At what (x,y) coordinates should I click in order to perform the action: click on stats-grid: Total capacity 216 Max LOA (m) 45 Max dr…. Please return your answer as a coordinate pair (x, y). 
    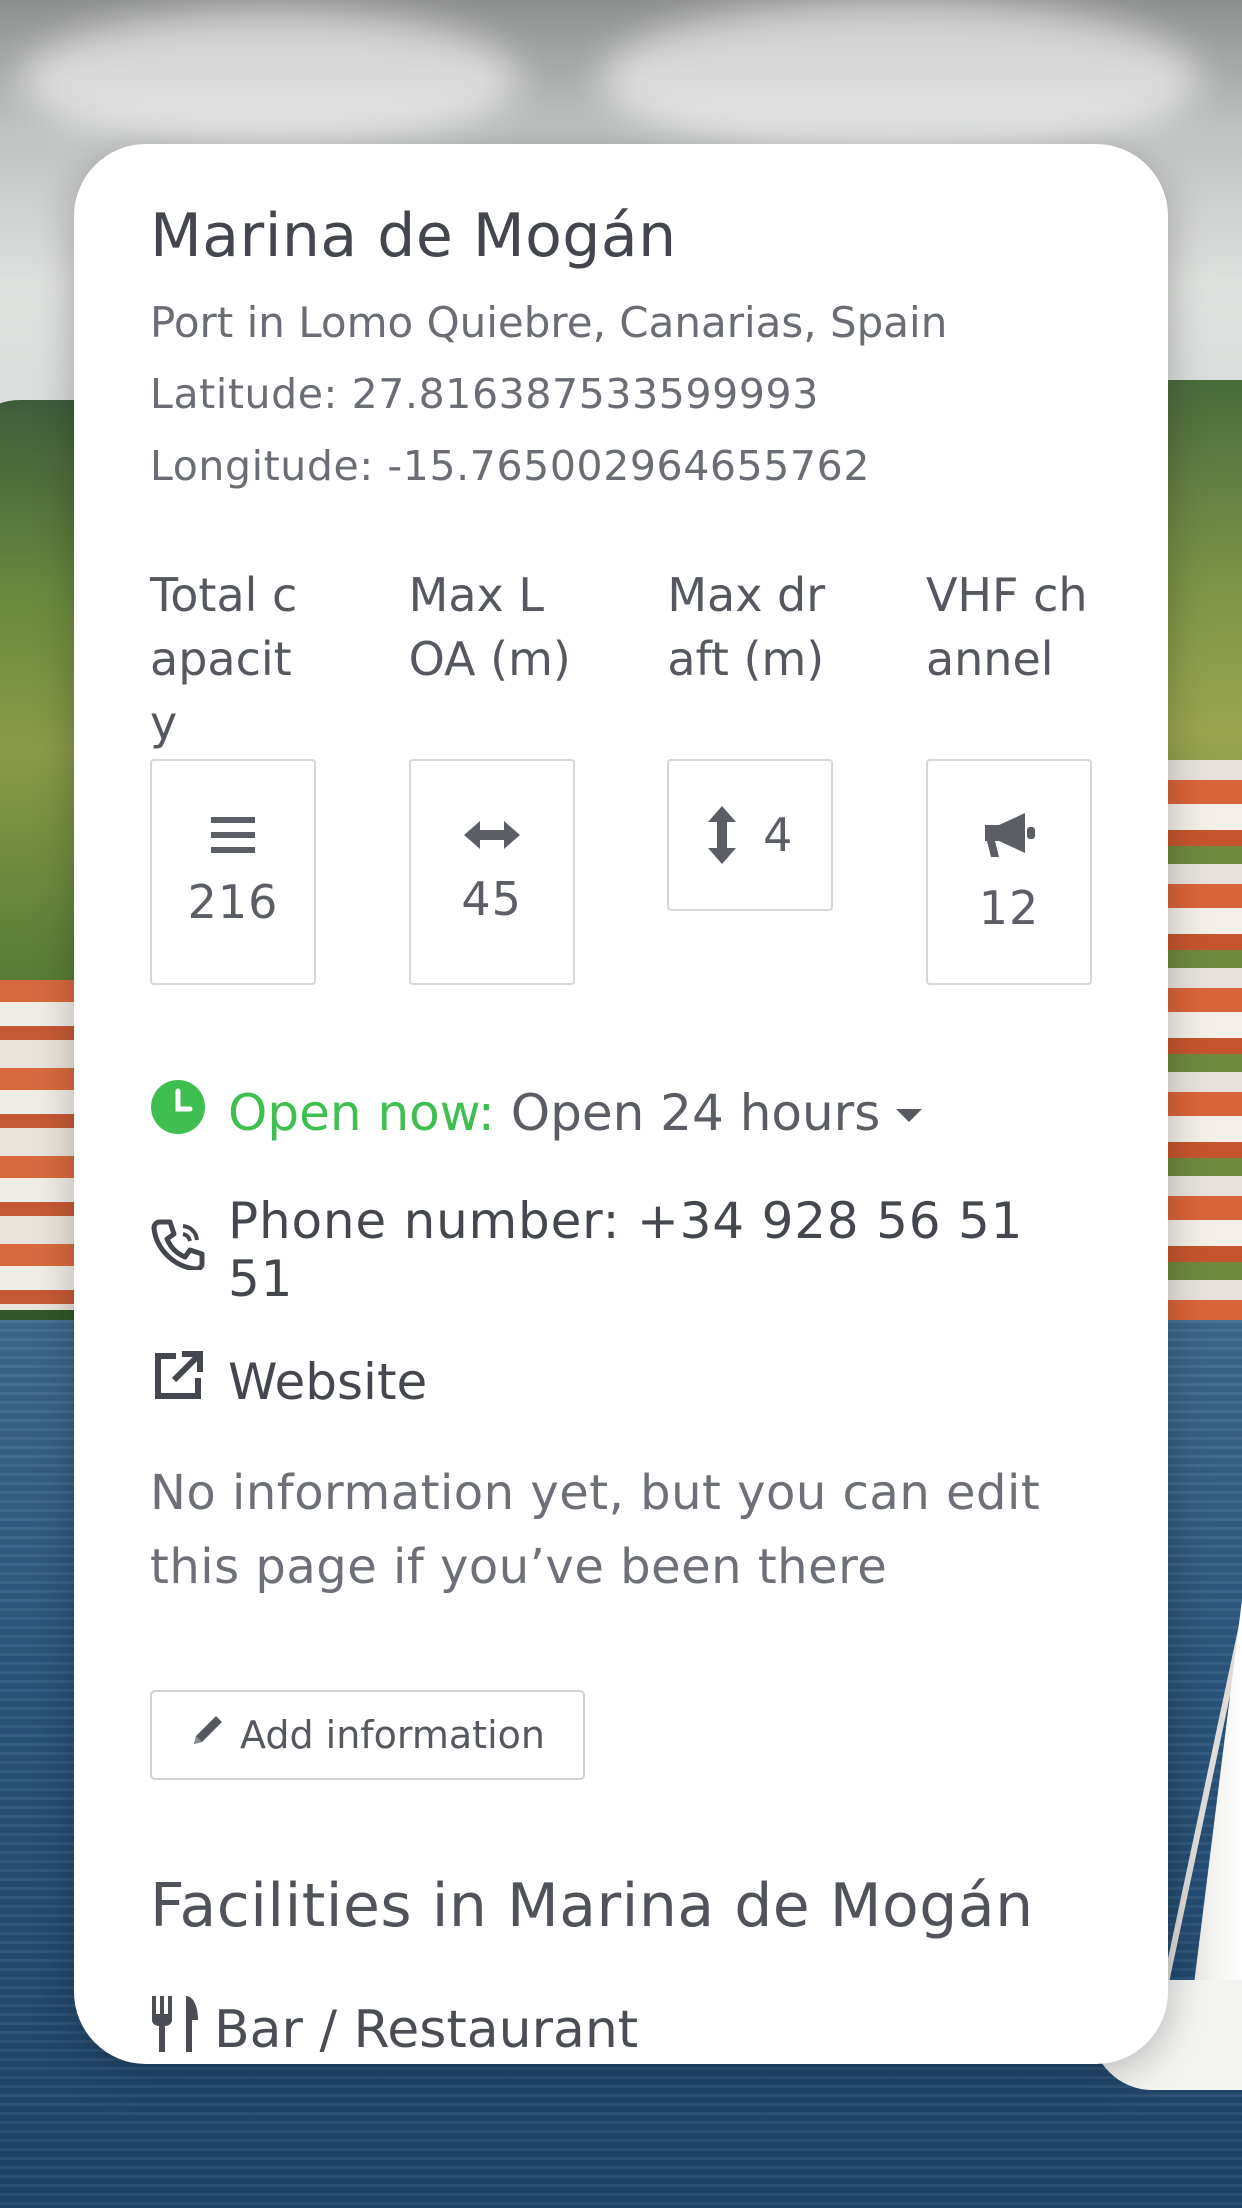
    Looking at the image, I should click on (621, 774).